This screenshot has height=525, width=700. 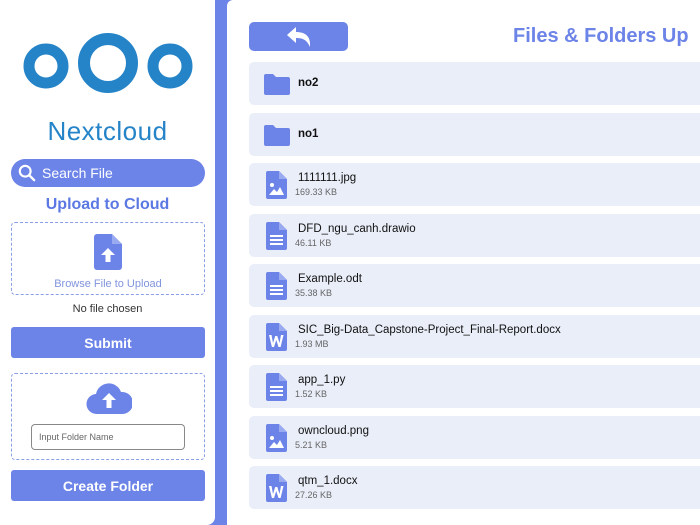 What do you see at coordinates (327, 481) in the screenshot?
I see `item-name: qtm_1.docx` at bounding box center [327, 481].